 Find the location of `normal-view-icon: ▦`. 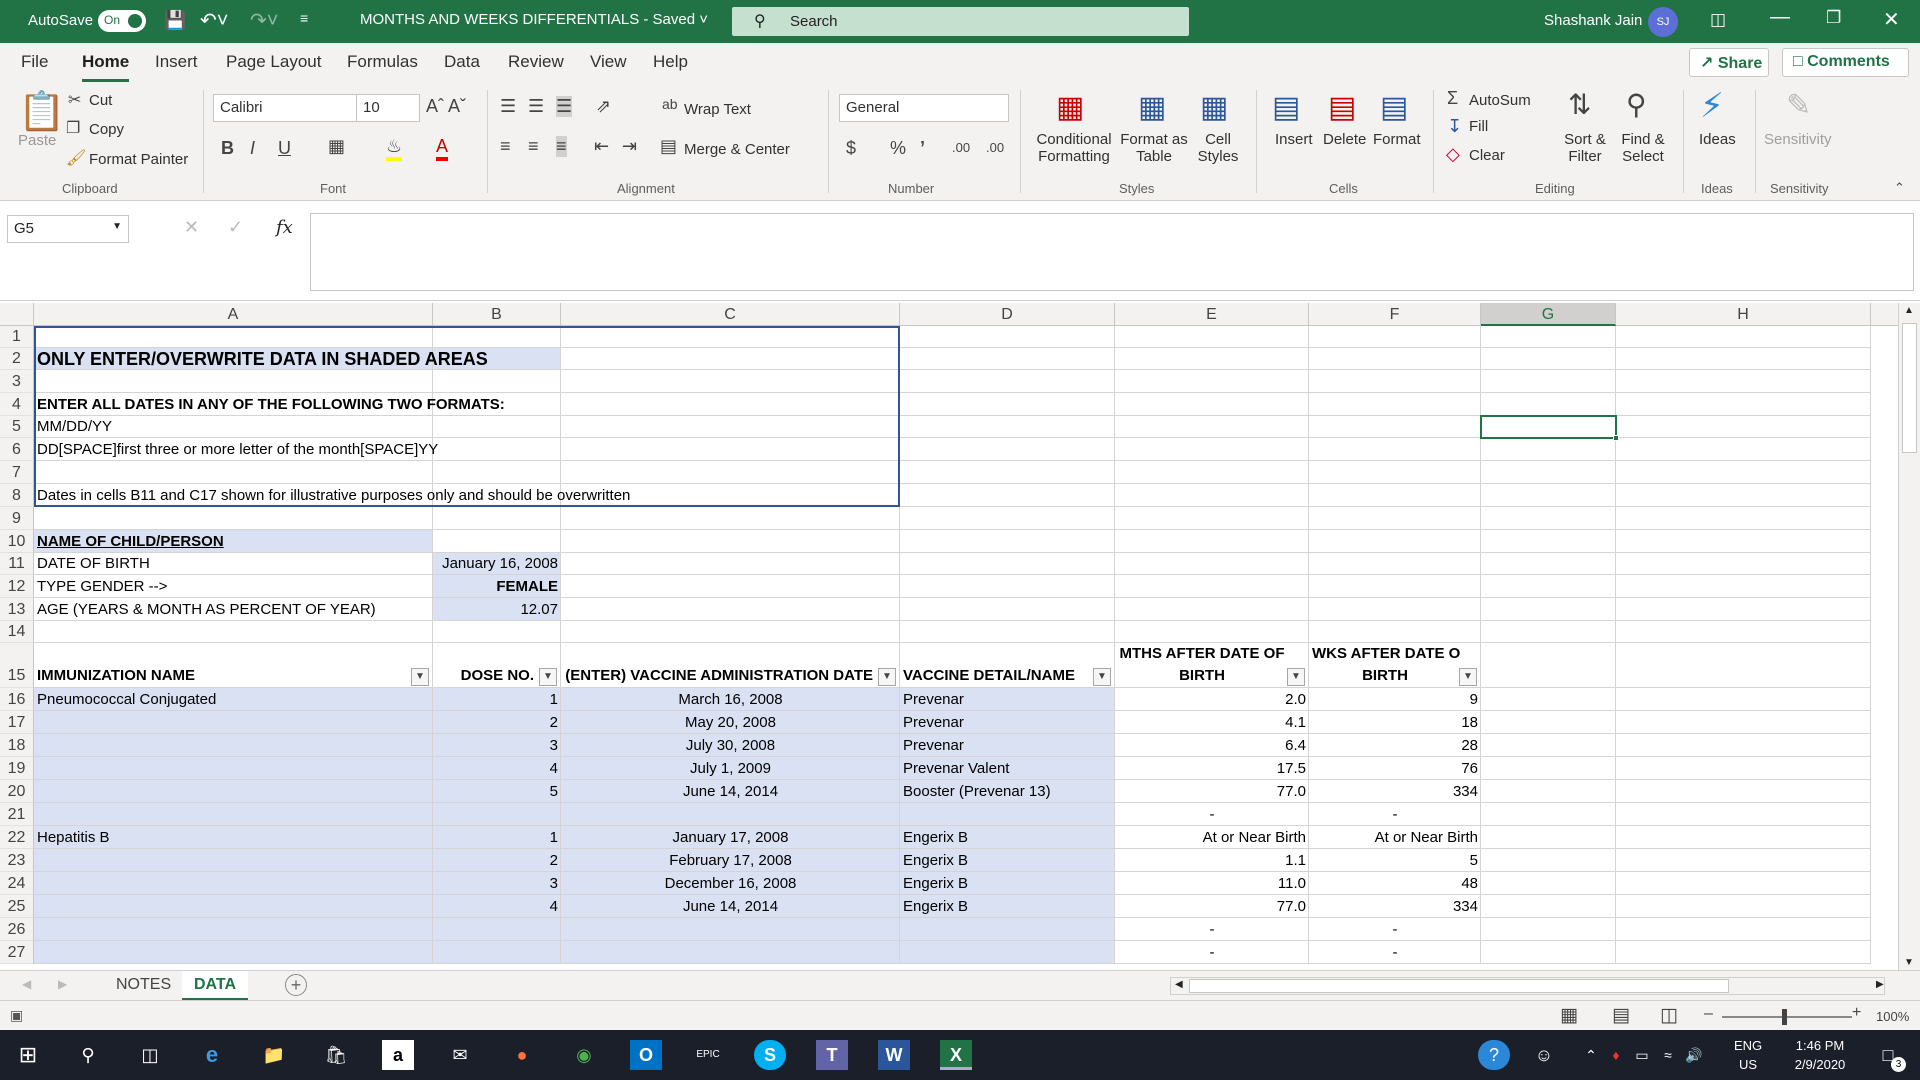

normal-view-icon: ▦ is located at coordinates (1569, 1015).